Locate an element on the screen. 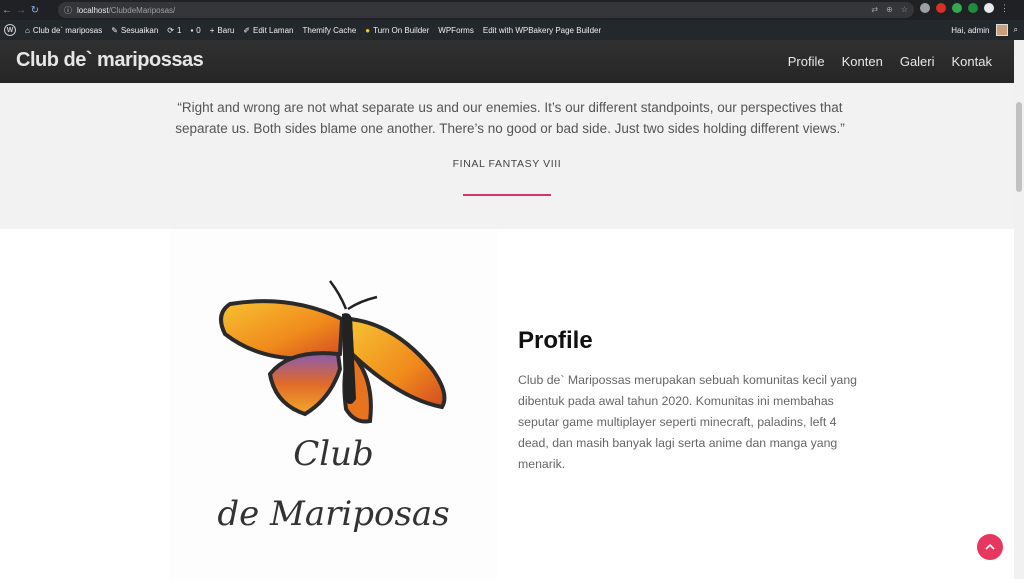 This screenshot has height=579, width=1024. address-bar: ⓘ localhost/ClubdeMariposas/ ⇄ ⊕ ☆ is located at coordinates (486, 10).